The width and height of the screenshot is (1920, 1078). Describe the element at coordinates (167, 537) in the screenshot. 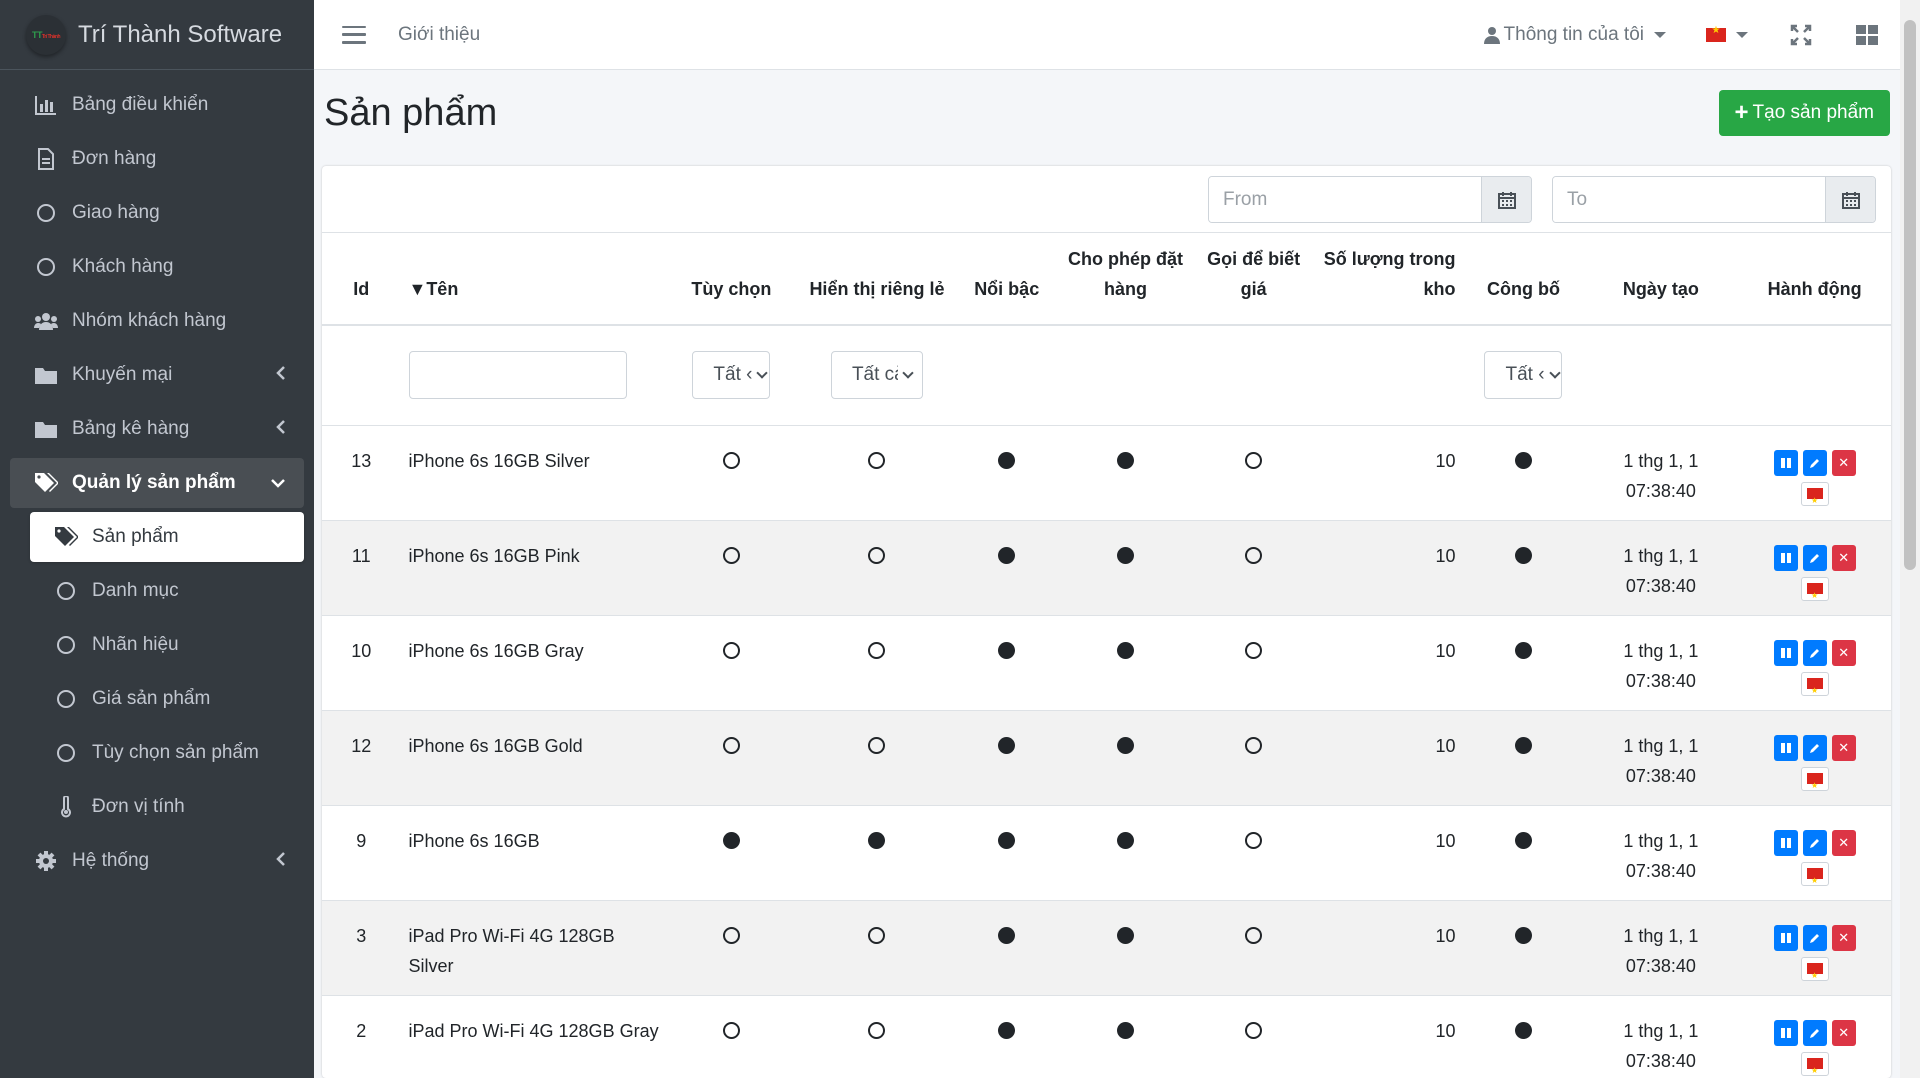

I see `sidebar-item-products: Sản phẩm` at that location.